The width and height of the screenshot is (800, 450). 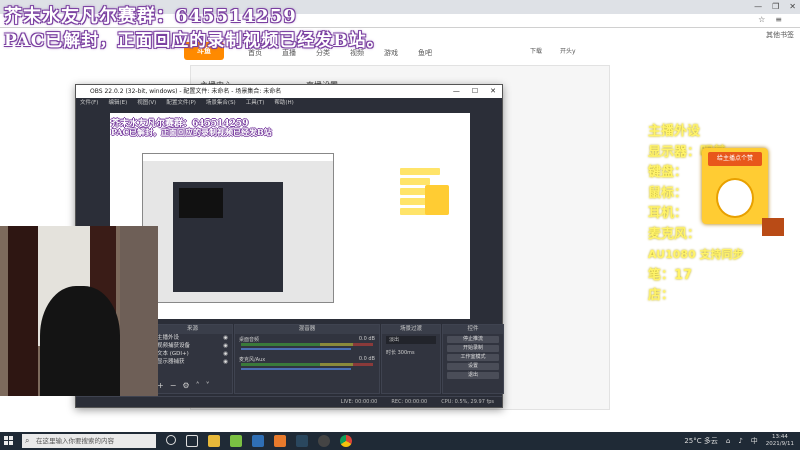 I want to click on obs-icon, so click(x=324, y=441).